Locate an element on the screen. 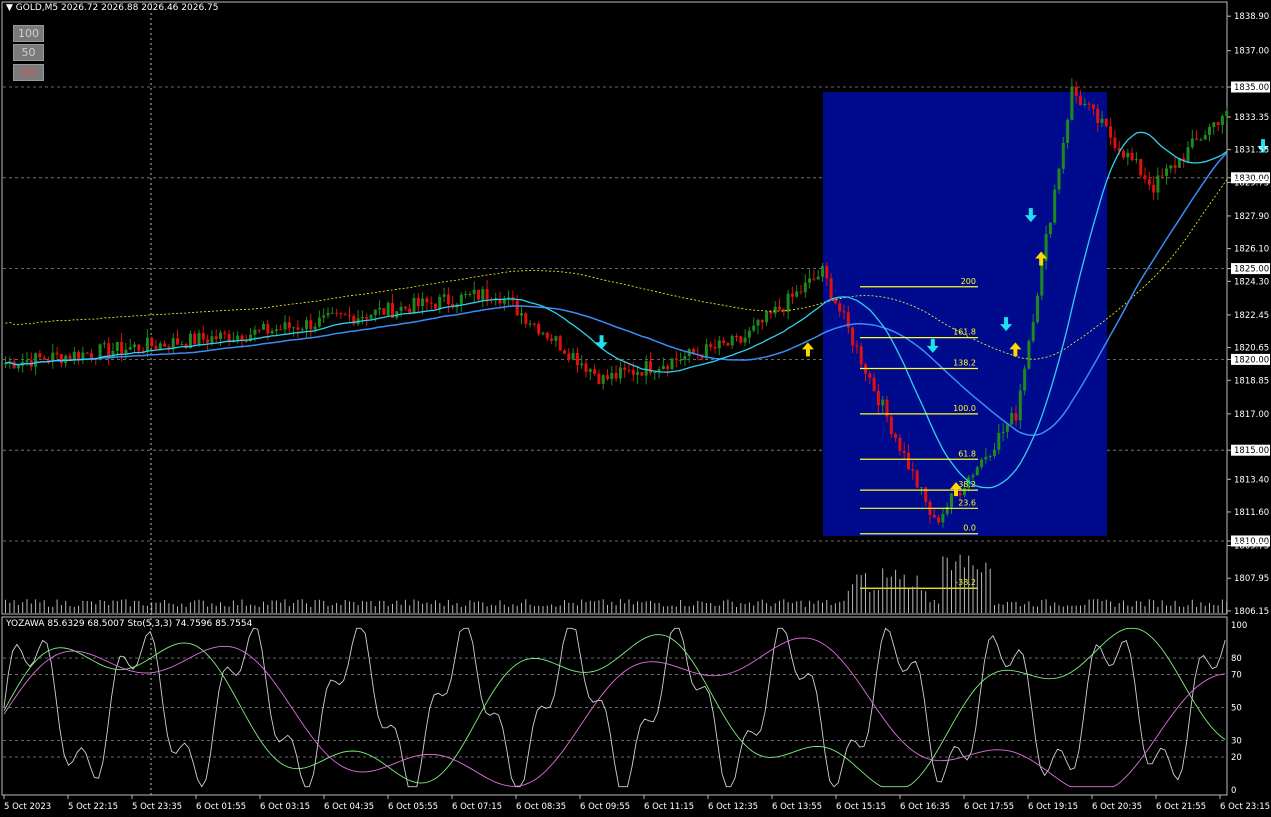 This screenshot has height=817, width=1271. price-axis-label: 1811.60 is located at coordinates (1251, 513).